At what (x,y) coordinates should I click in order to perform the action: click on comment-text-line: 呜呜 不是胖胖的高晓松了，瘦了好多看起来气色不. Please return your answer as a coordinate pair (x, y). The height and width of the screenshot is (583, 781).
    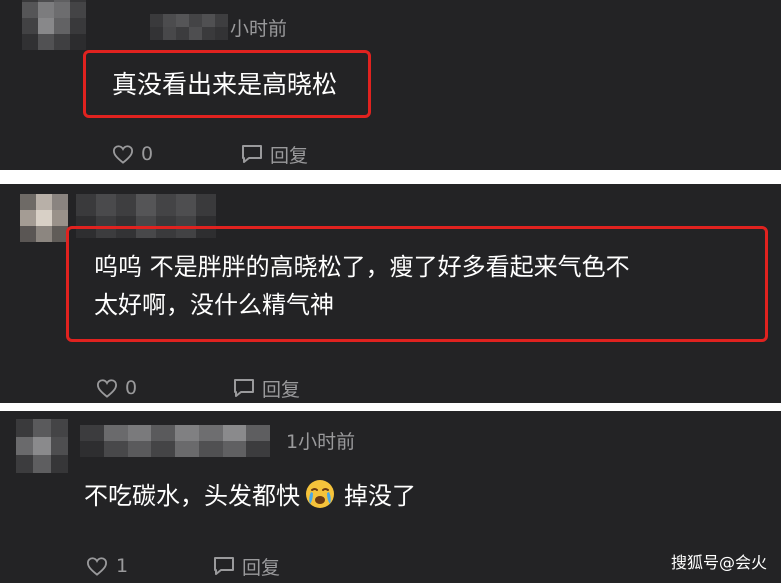
    Looking at the image, I should click on (362, 267).